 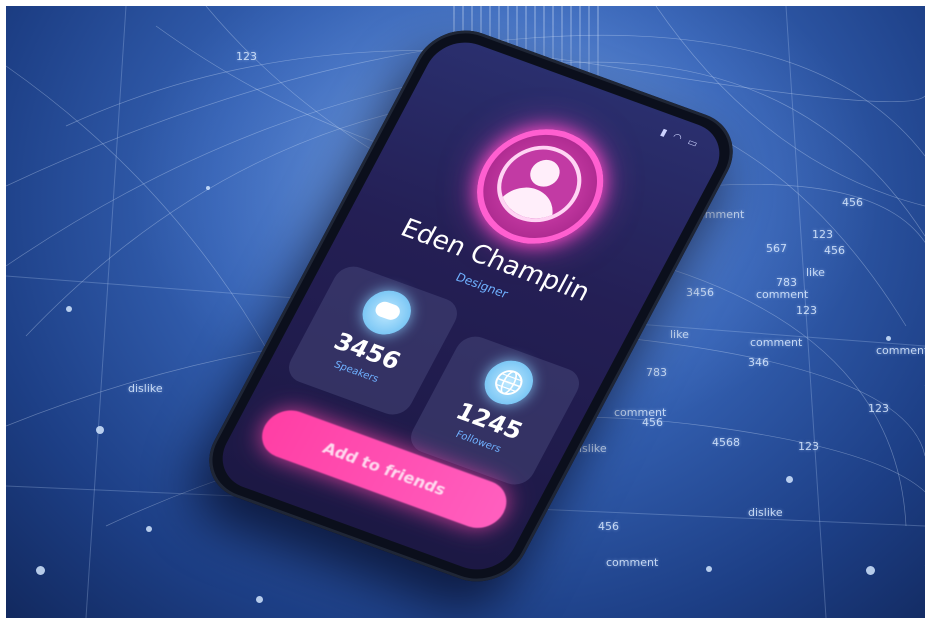 What do you see at coordinates (680, 139) in the screenshot?
I see `status-bar-icons: ▮ ◠ ▭` at bounding box center [680, 139].